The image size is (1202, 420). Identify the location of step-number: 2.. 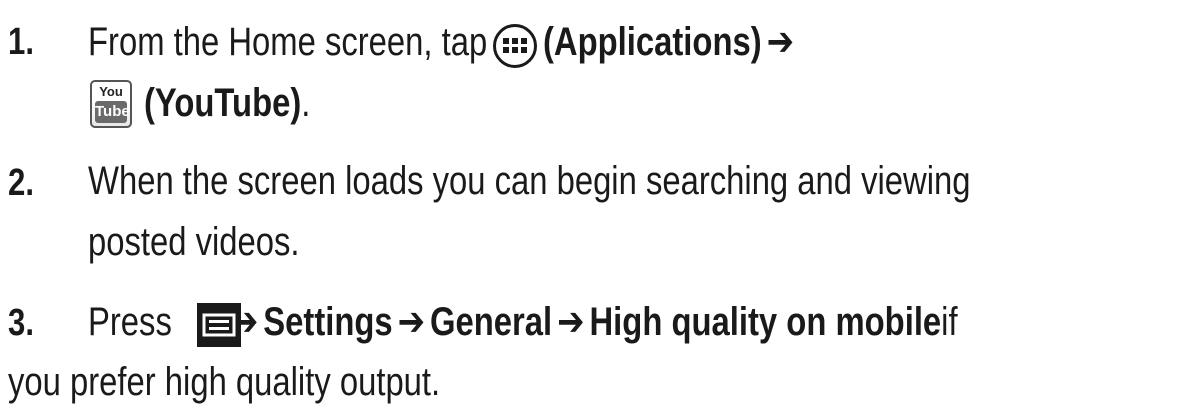
(21, 183).